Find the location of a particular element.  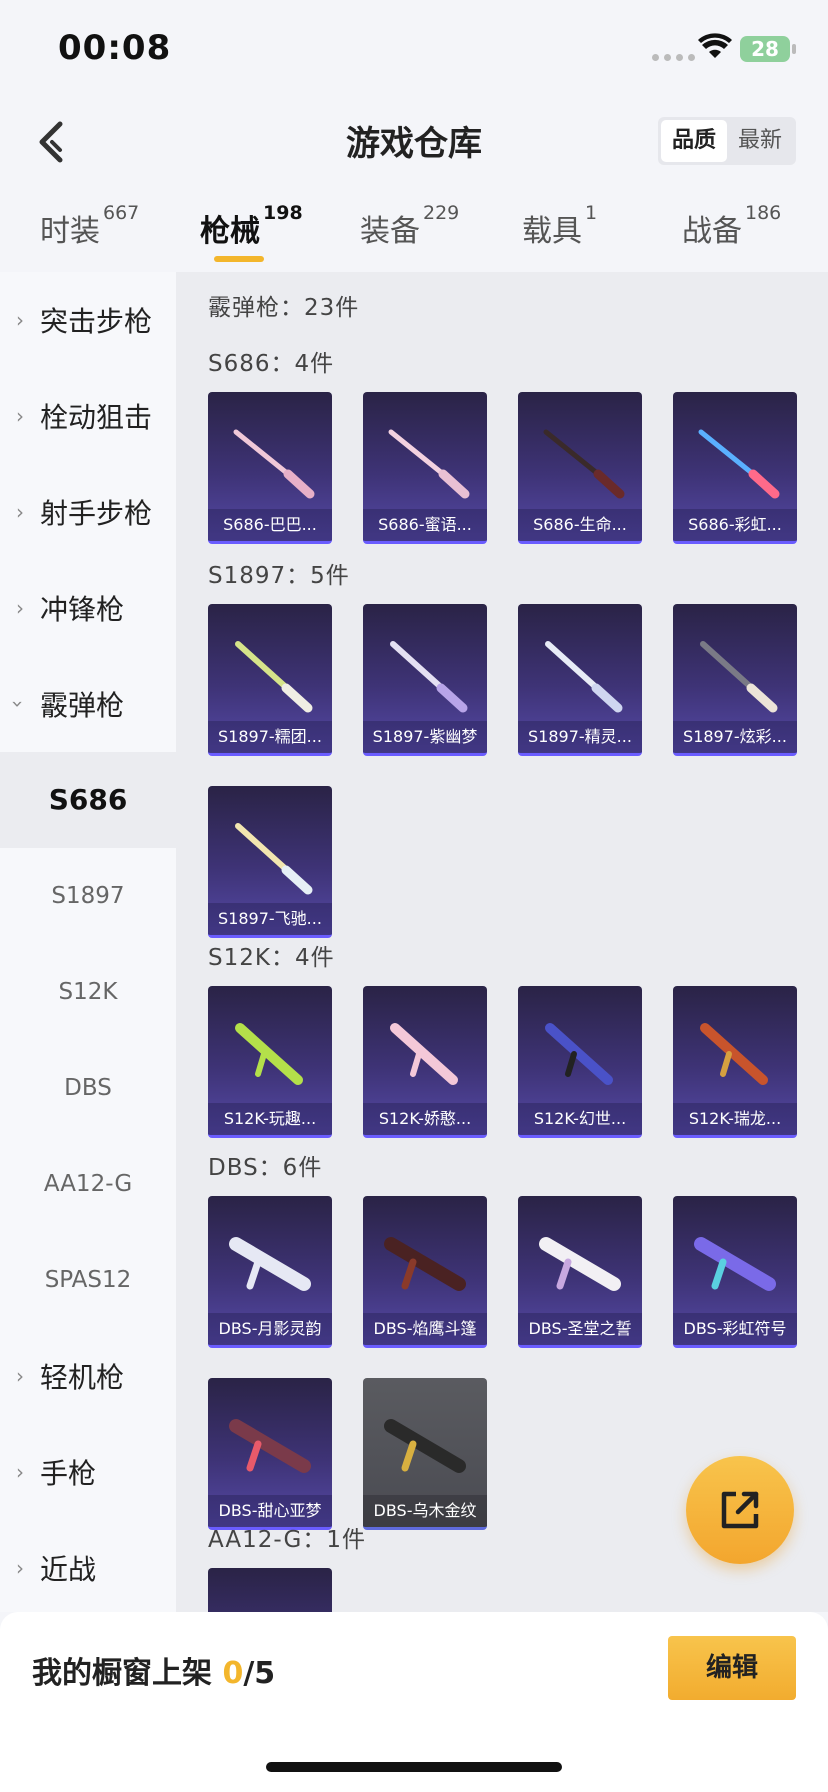

tab-supplies: 战备186 is located at coordinates (731, 226).